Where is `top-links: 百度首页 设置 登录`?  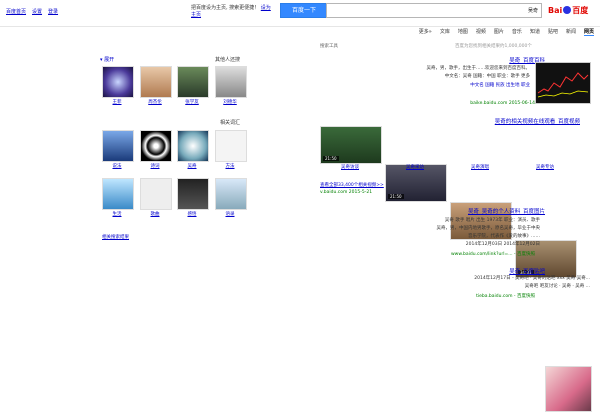 top-links: 百度首页 设置 登录 is located at coordinates (32, 11).